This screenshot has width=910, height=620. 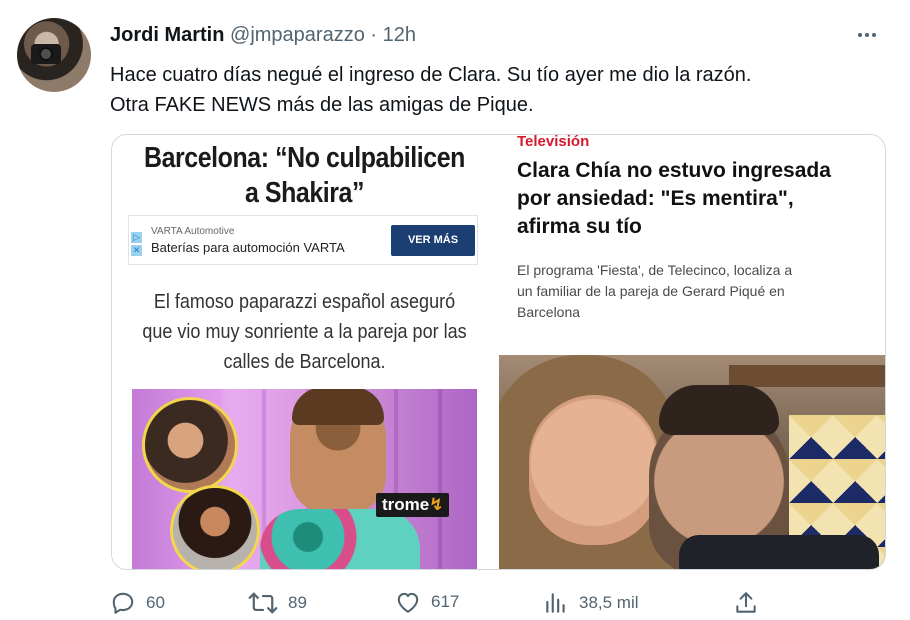 What do you see at coordinates (304, 176) in the screenshot?
I see `left-headline: Barcelona: “No culpabilicen a Shakira”` at bounding box center [304, 176].